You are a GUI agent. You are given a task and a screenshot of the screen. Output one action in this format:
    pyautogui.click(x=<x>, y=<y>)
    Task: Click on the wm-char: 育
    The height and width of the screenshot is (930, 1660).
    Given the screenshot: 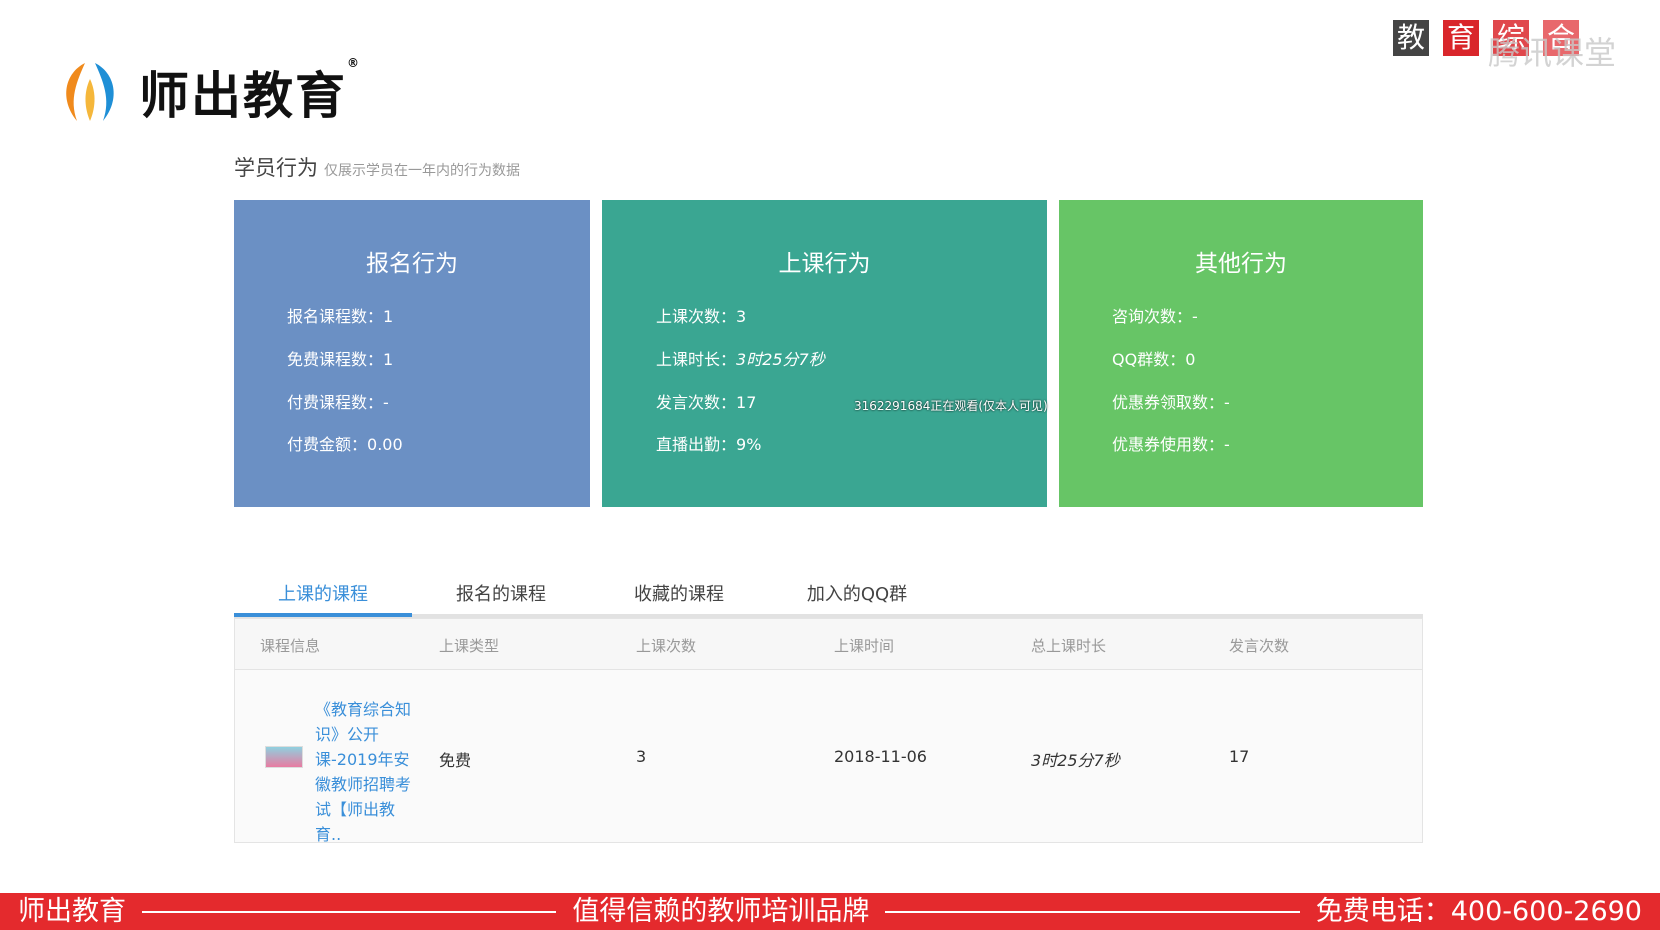 What is the action you would take?
    pyautogui.click(x=1461, y=38)
    